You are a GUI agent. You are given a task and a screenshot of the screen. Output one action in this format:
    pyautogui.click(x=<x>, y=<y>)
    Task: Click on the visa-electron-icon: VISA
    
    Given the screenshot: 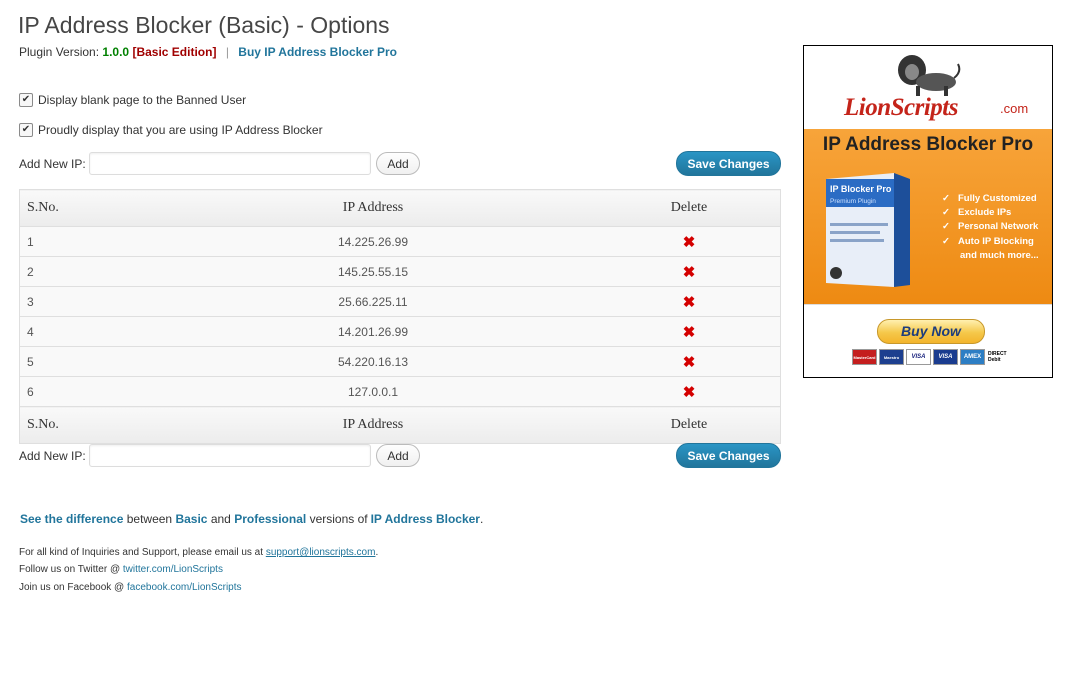 What is the action you would take?
    pyautogui.click(x=945, y=357)
    